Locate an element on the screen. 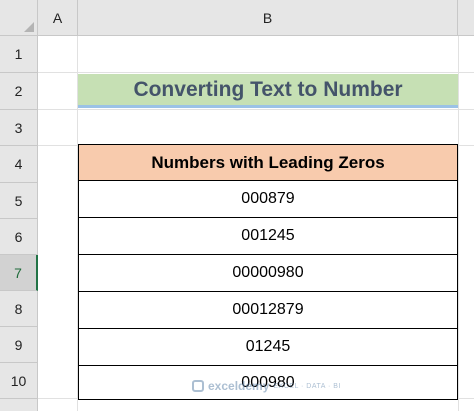 Image resolution: width=474 pixels, height=411 pixels. table-cell-b10: 000980 is located at coordinates (268, 383).